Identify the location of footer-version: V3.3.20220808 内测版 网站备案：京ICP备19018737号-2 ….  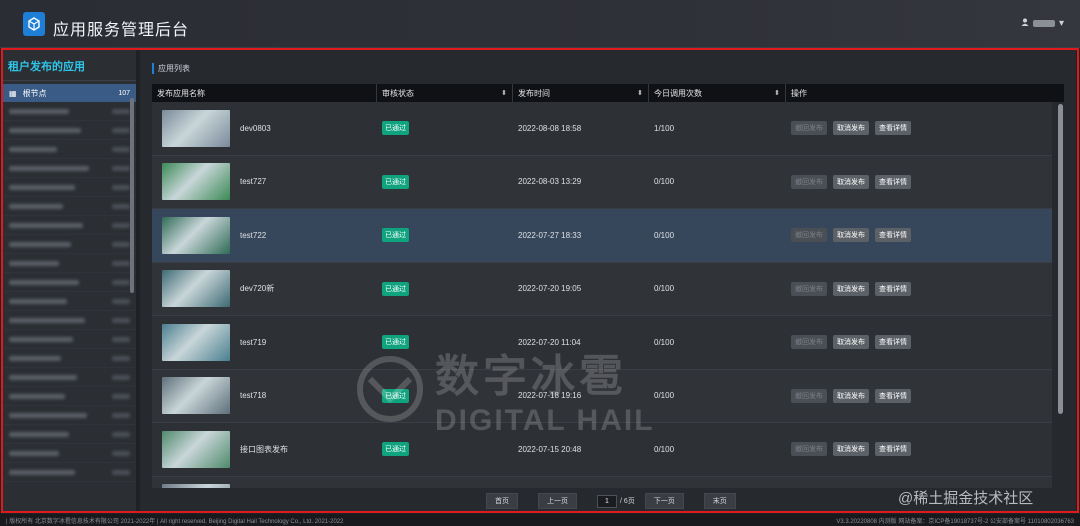
(955, 521).